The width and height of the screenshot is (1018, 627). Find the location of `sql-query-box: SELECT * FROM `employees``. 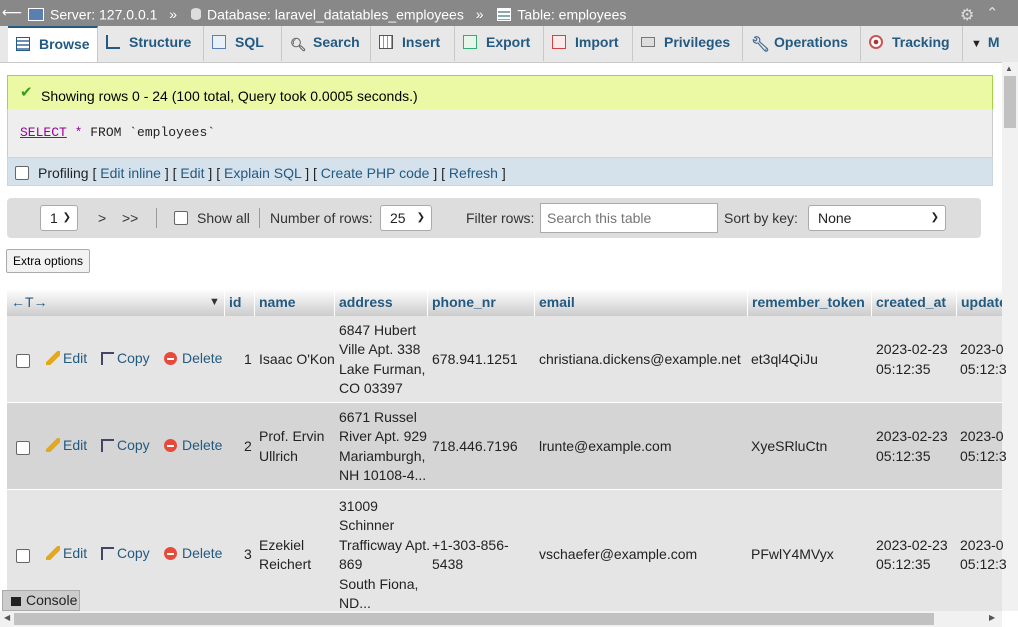

sql-query-box: SELECT * FROM `employees` is located at coordinates (500, 133).